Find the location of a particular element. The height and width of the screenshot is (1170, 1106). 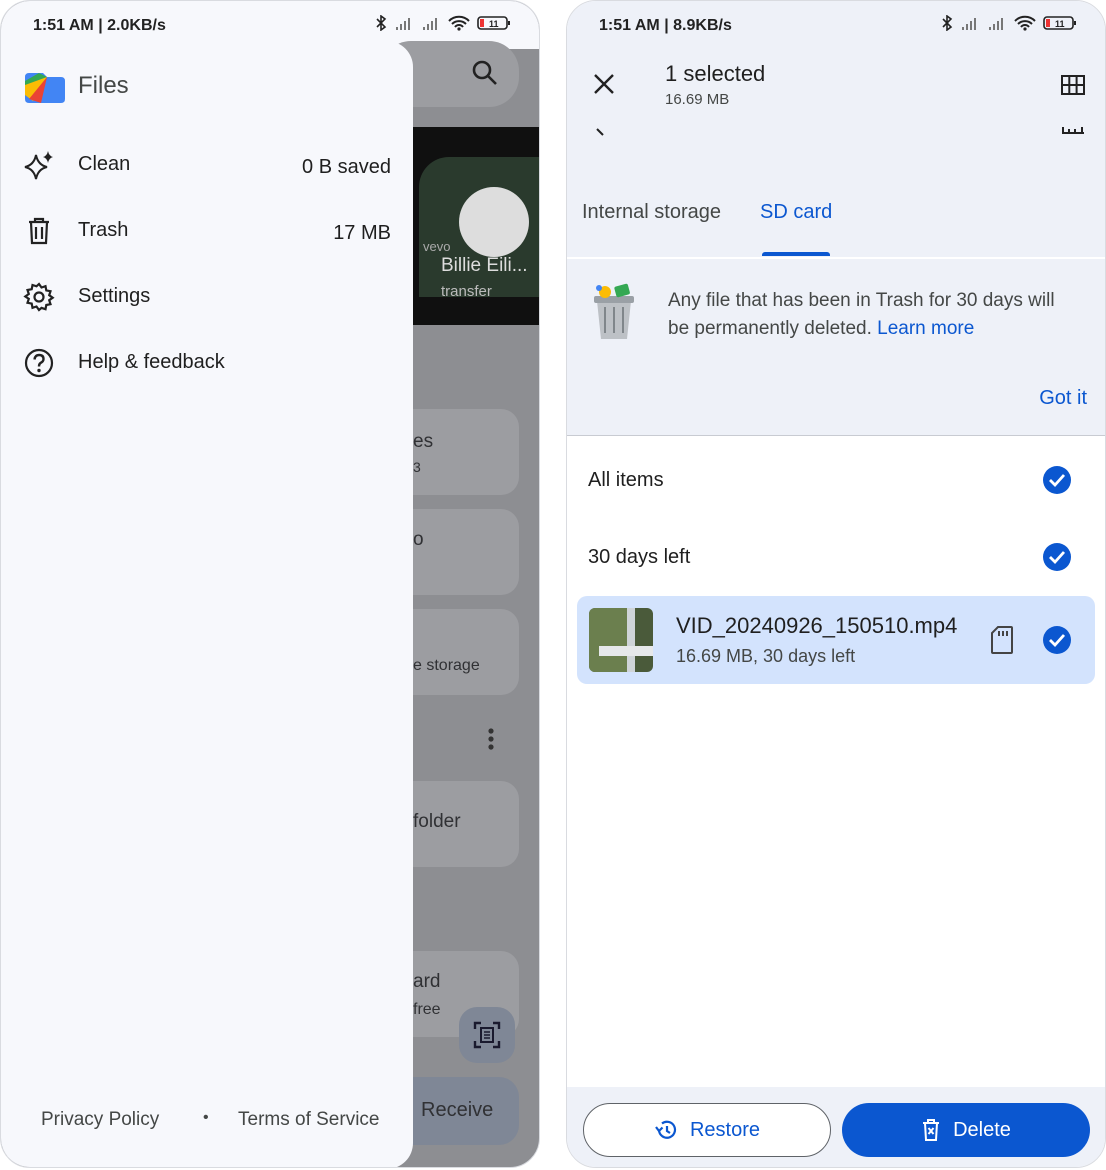

ruler-icon is located at coordinates (1073, 130).